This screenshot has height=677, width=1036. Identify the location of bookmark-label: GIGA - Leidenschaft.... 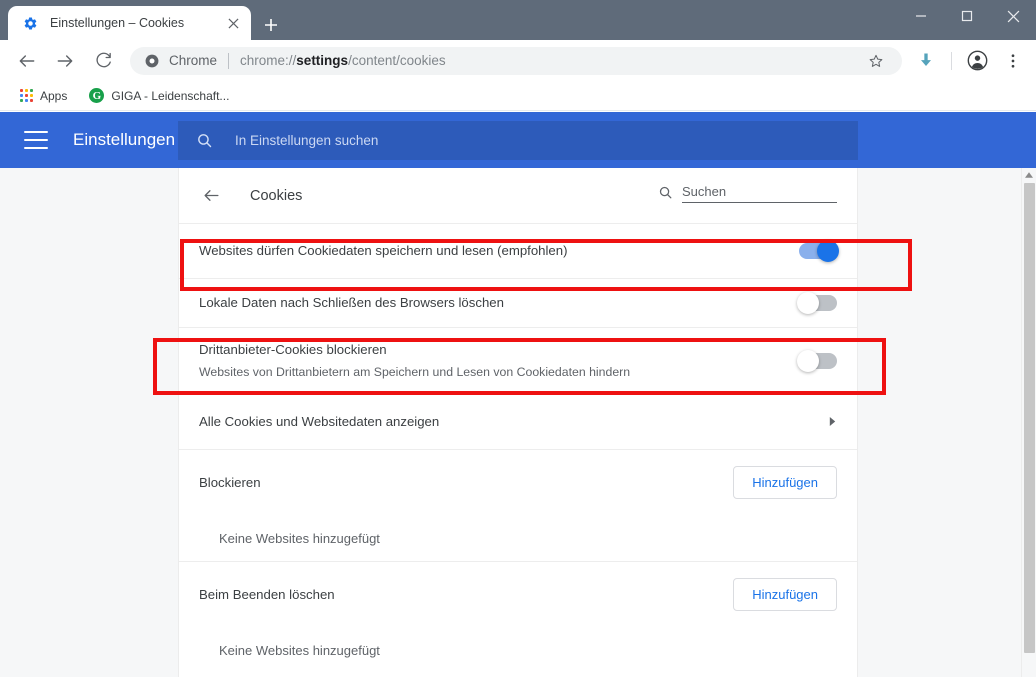
(170, 95).